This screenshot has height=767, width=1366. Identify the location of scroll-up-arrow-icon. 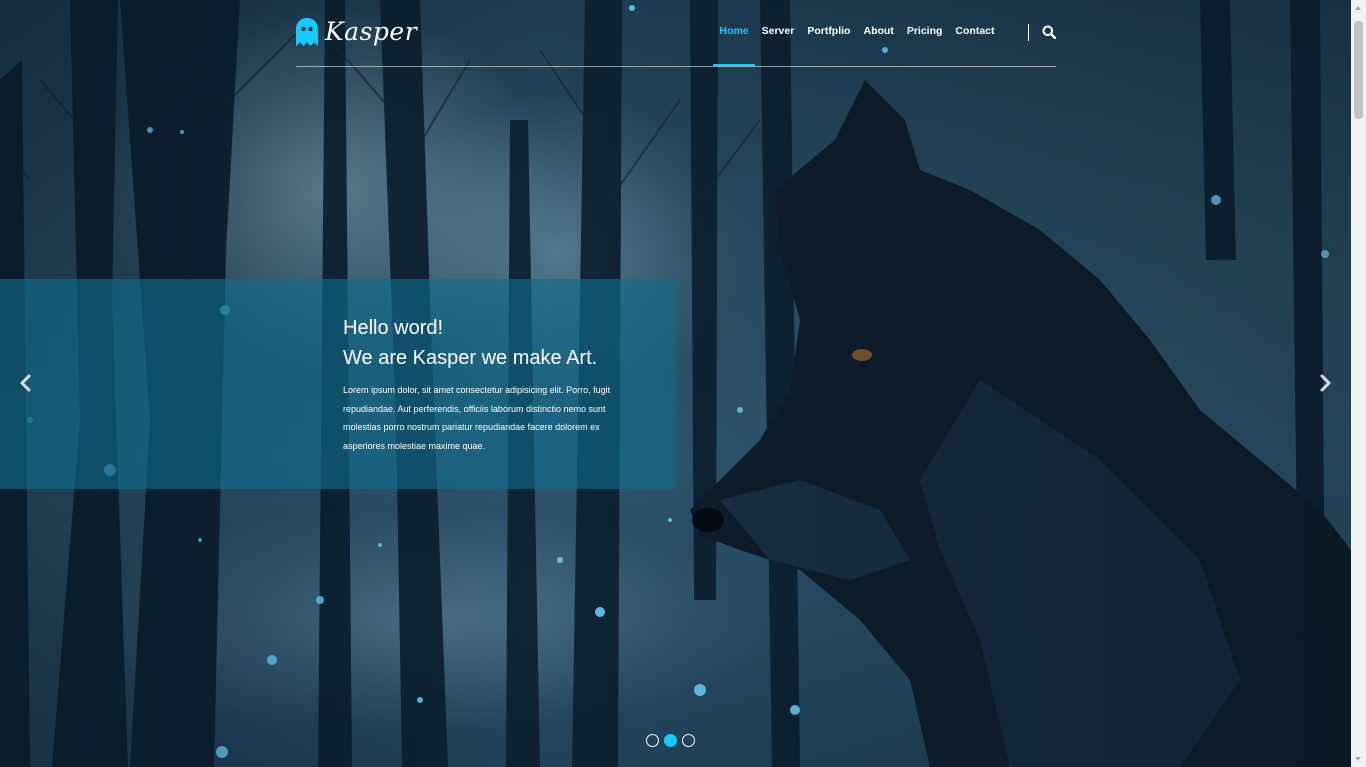
(1358, 8).